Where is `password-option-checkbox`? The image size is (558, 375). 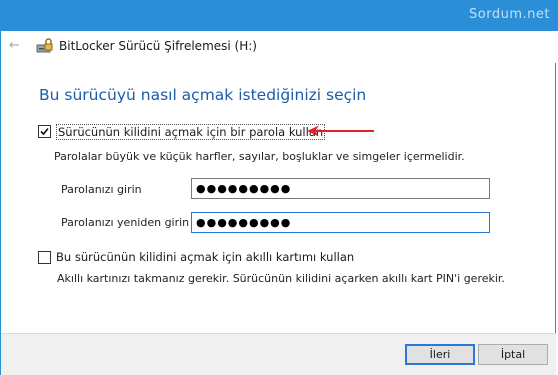 password-option-checkbox is located at coordinates (44, 131).